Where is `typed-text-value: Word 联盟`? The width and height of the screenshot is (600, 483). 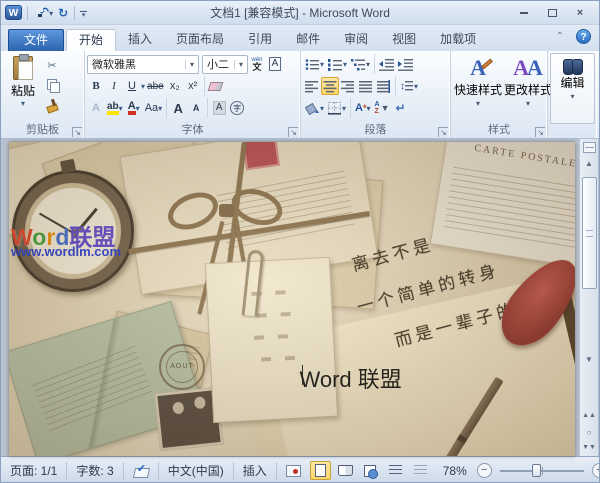 typed-text-value: Word 联盟 is located at coordinates (350, 379).